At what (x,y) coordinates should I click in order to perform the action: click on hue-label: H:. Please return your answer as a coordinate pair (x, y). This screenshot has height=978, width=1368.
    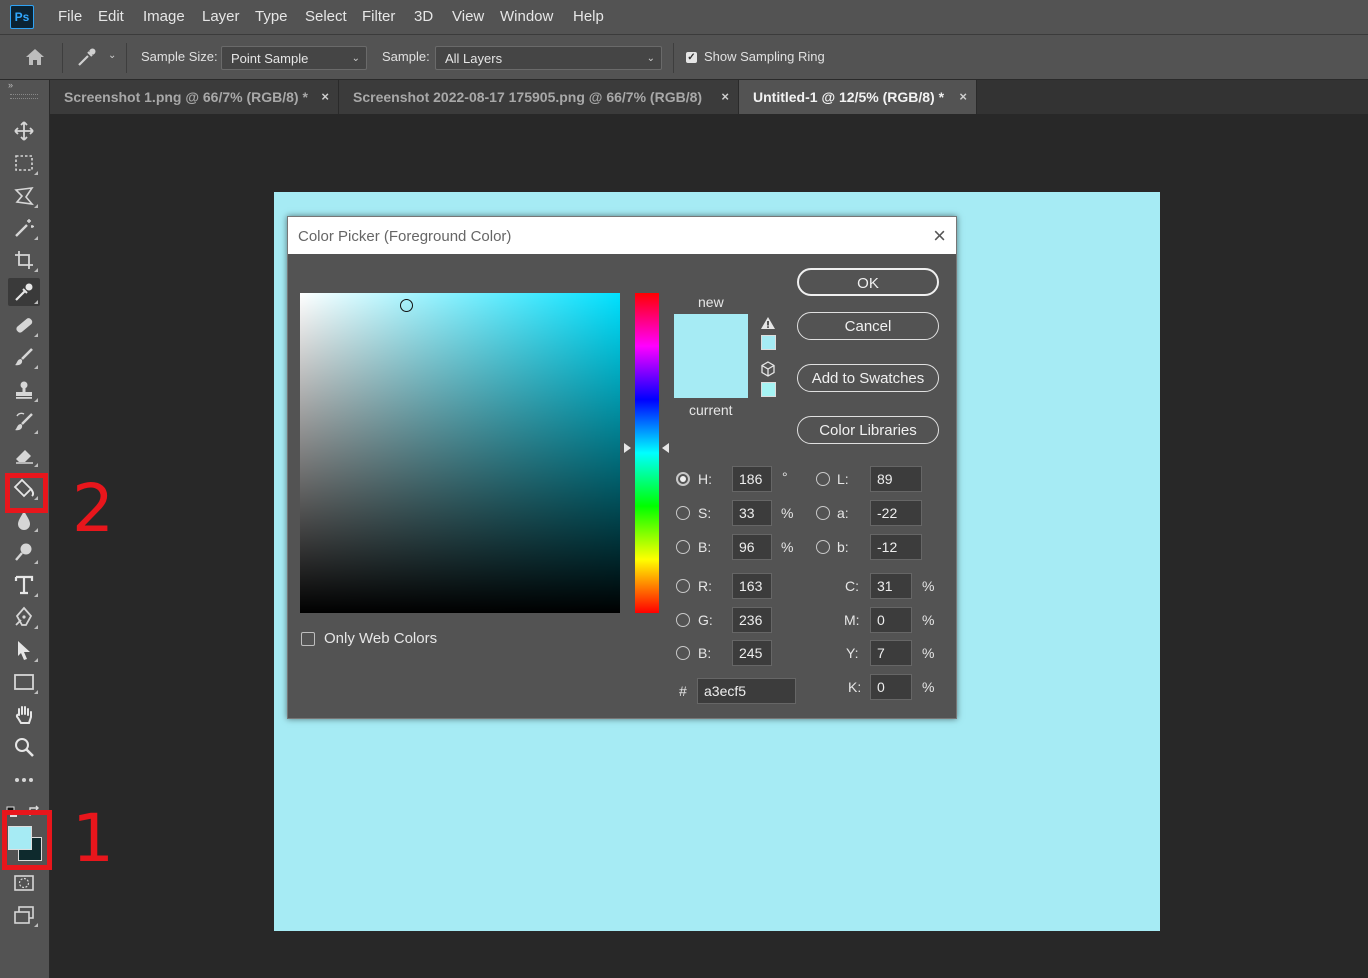
    Looking at the image, I should click on (705, 479).